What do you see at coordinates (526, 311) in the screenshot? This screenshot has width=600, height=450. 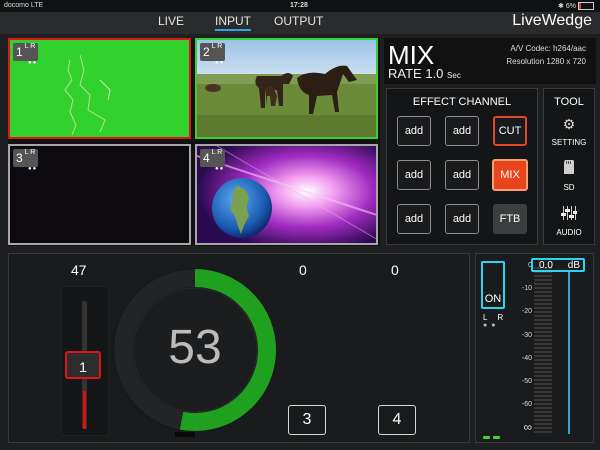 I see `scale-label: -20` at bounding box center [526, 311].